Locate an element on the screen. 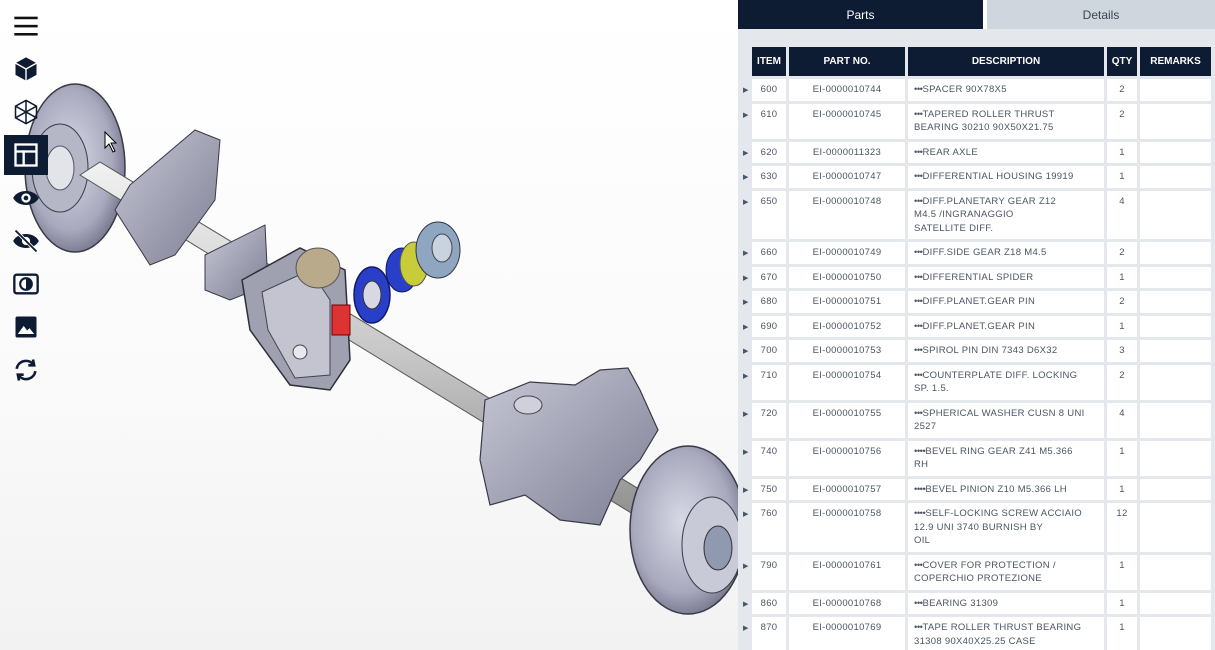 Image resolution: width=1215 pixels, height=650 pixels. eye-icon is located at coordinates (26, 198).